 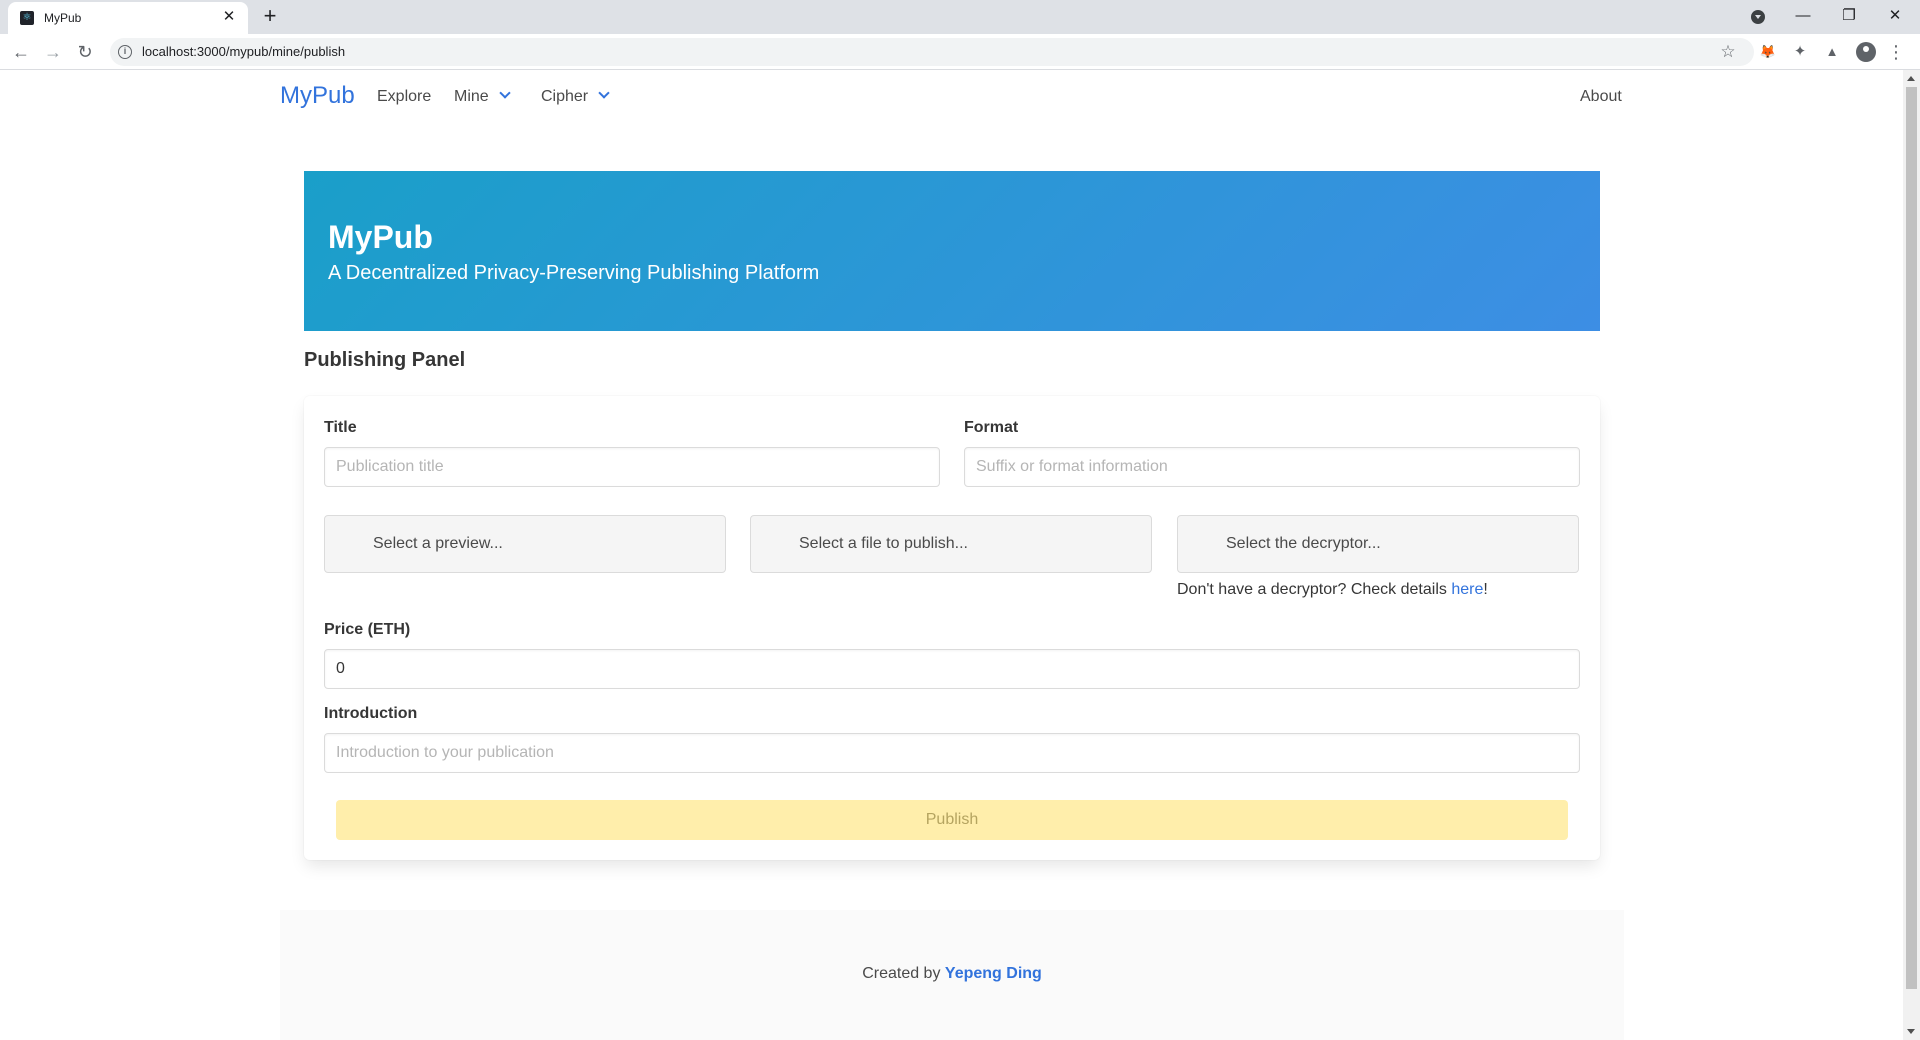 What do you see at coordinates (952, 669) in the screenshot?
I see `price-input` at bounding box center [952, 669].